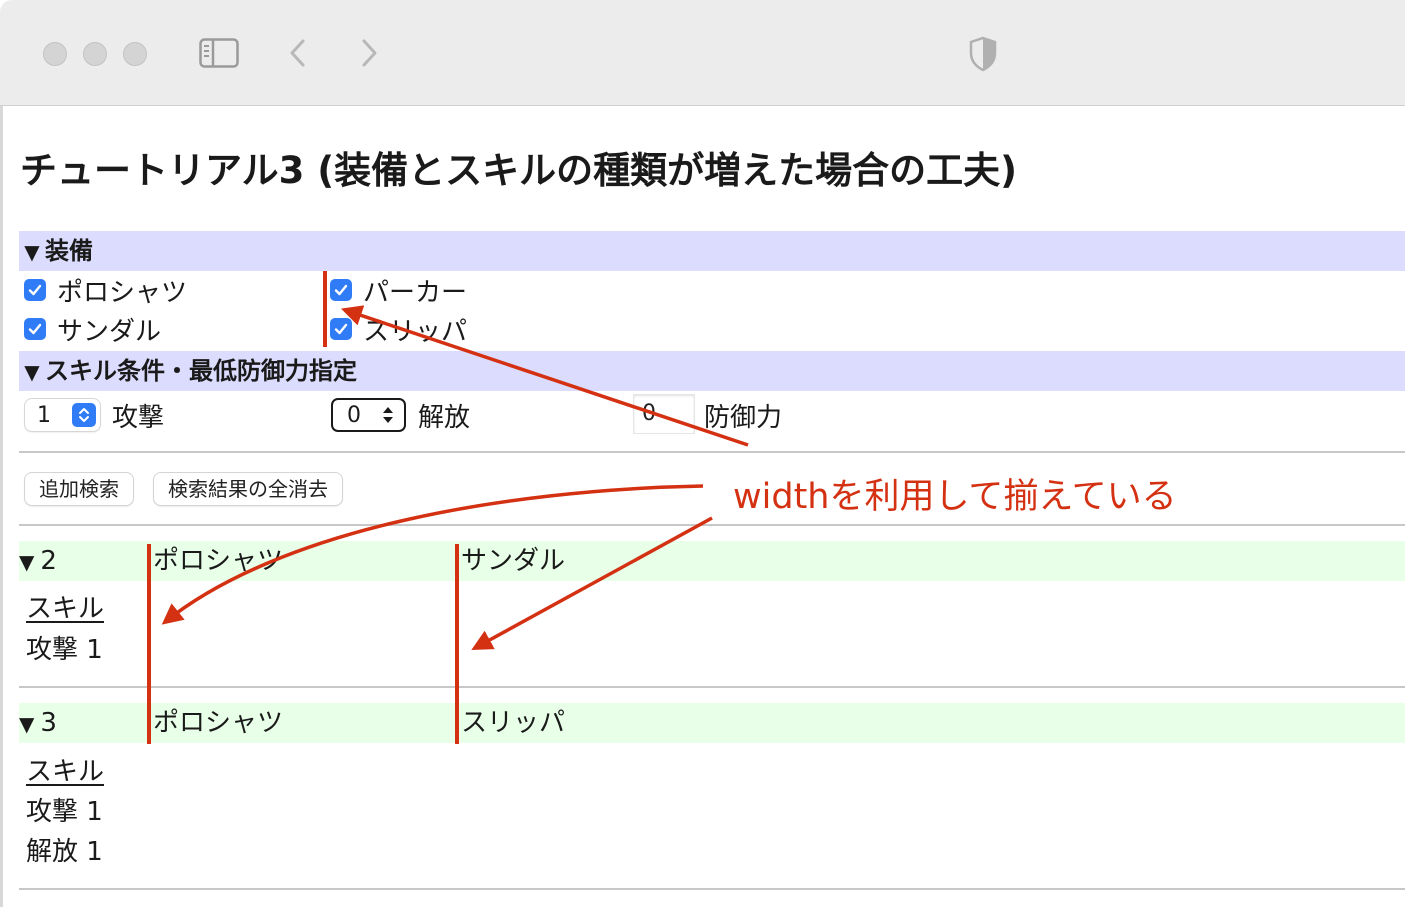  What do you see at coordinates (84, 415) in the screenshot?
I see `updown-stepper-icon` at bounding box center [84, 415].